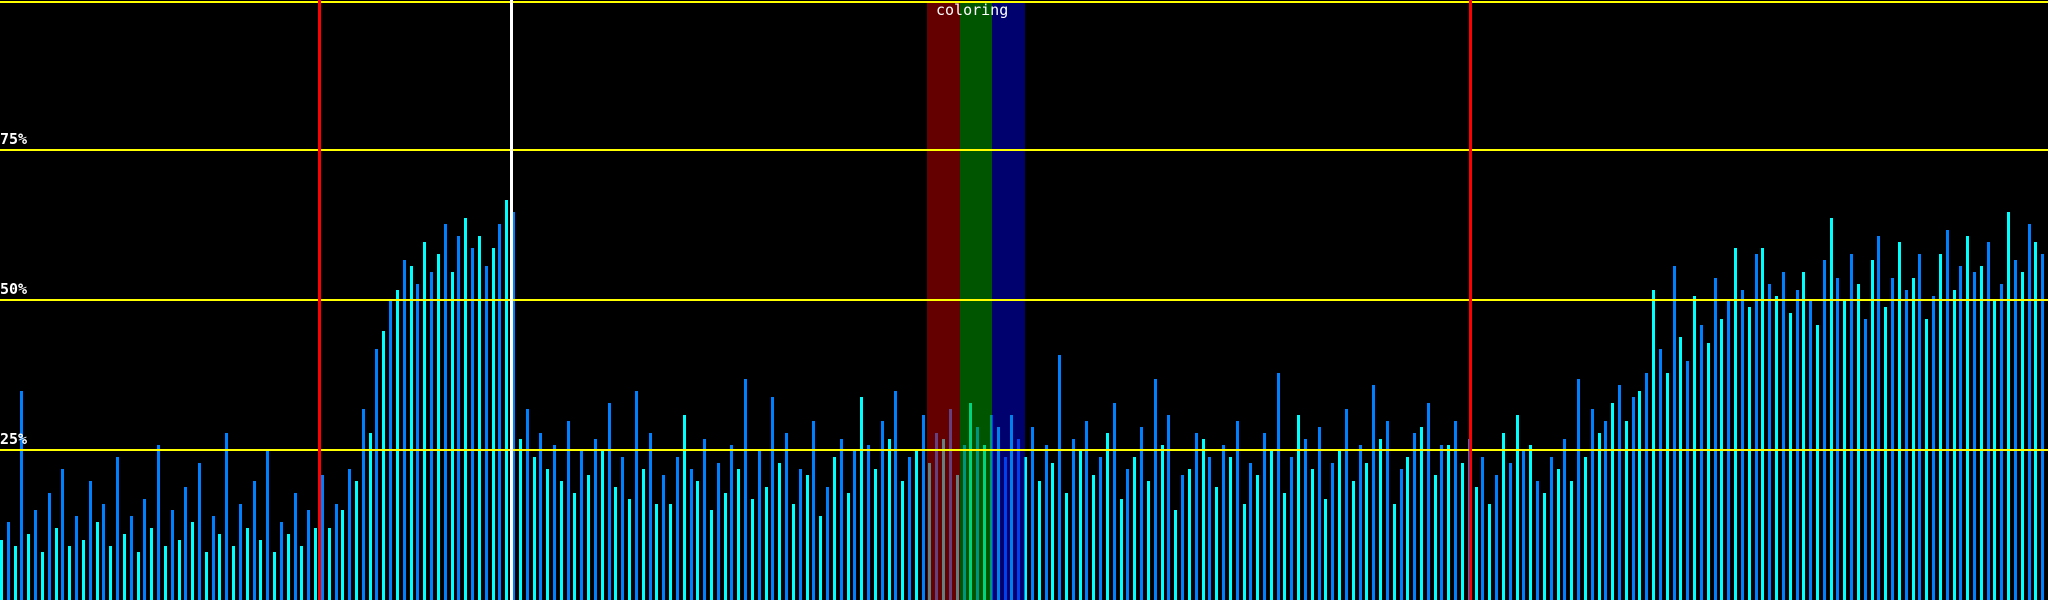 The width and height of the screenshot is (2048, 600). I want to click on ytick-25: 25%, so click(14, 439).